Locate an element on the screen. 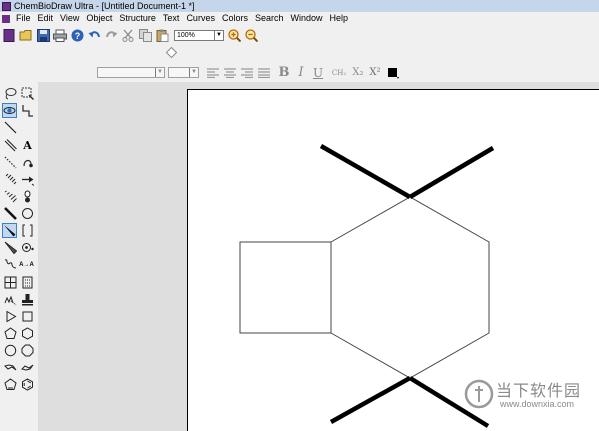 This screenshot has height=431, width=599. chemical-symbol-tool is located at coordinates (27, 247).